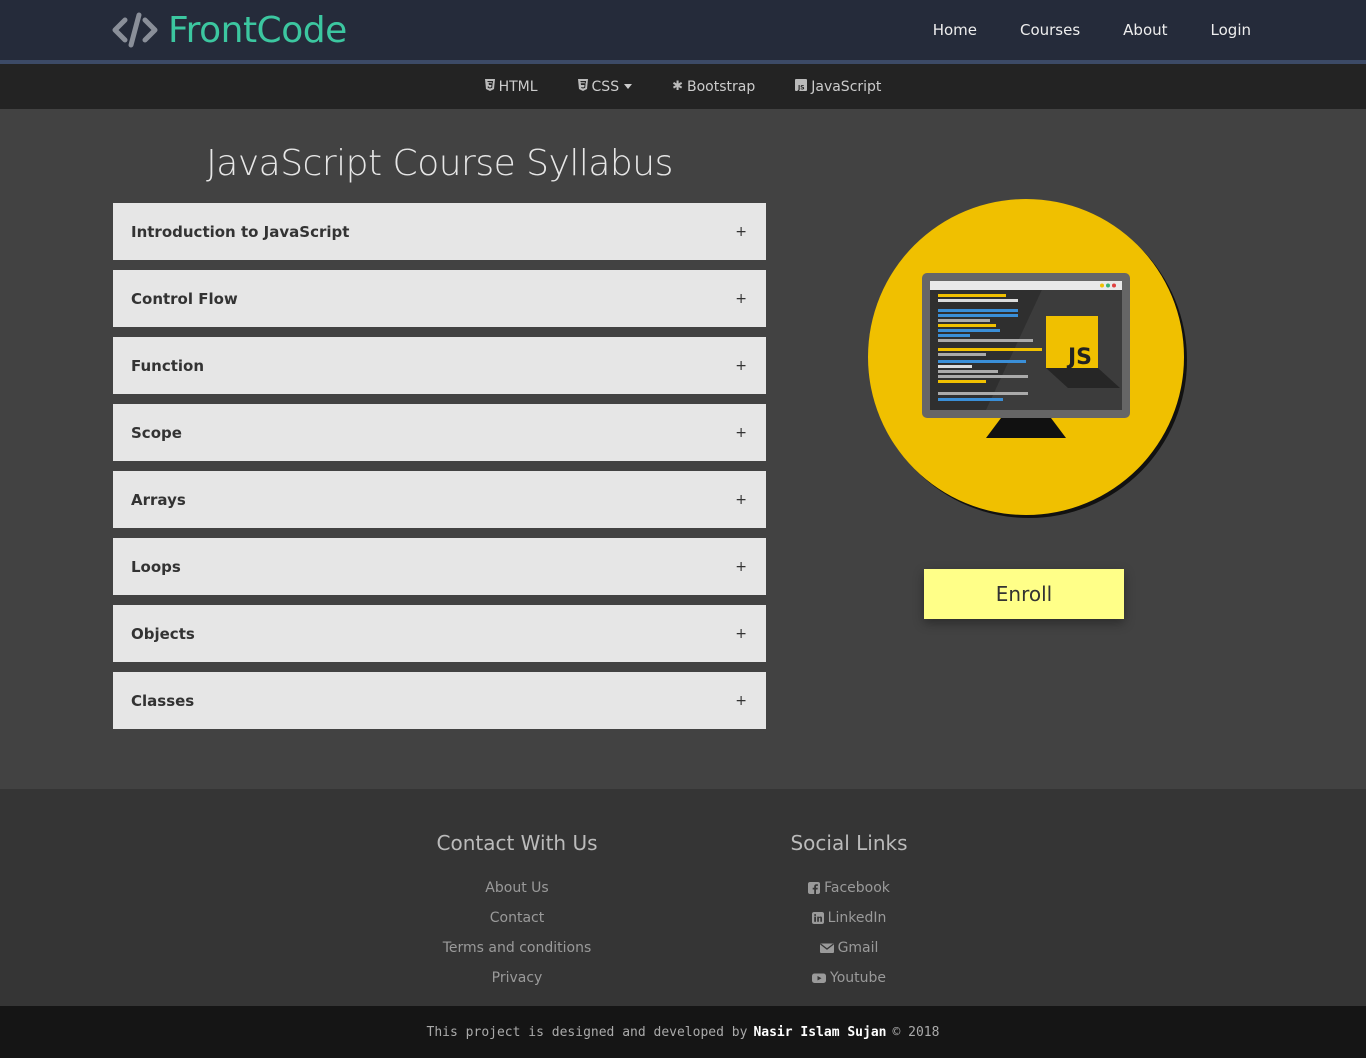  Describe the element at coordinates (439, 231) in the screenshot. I see `syllabus-item-introduction: Introduction to JavaScript +` at that location.